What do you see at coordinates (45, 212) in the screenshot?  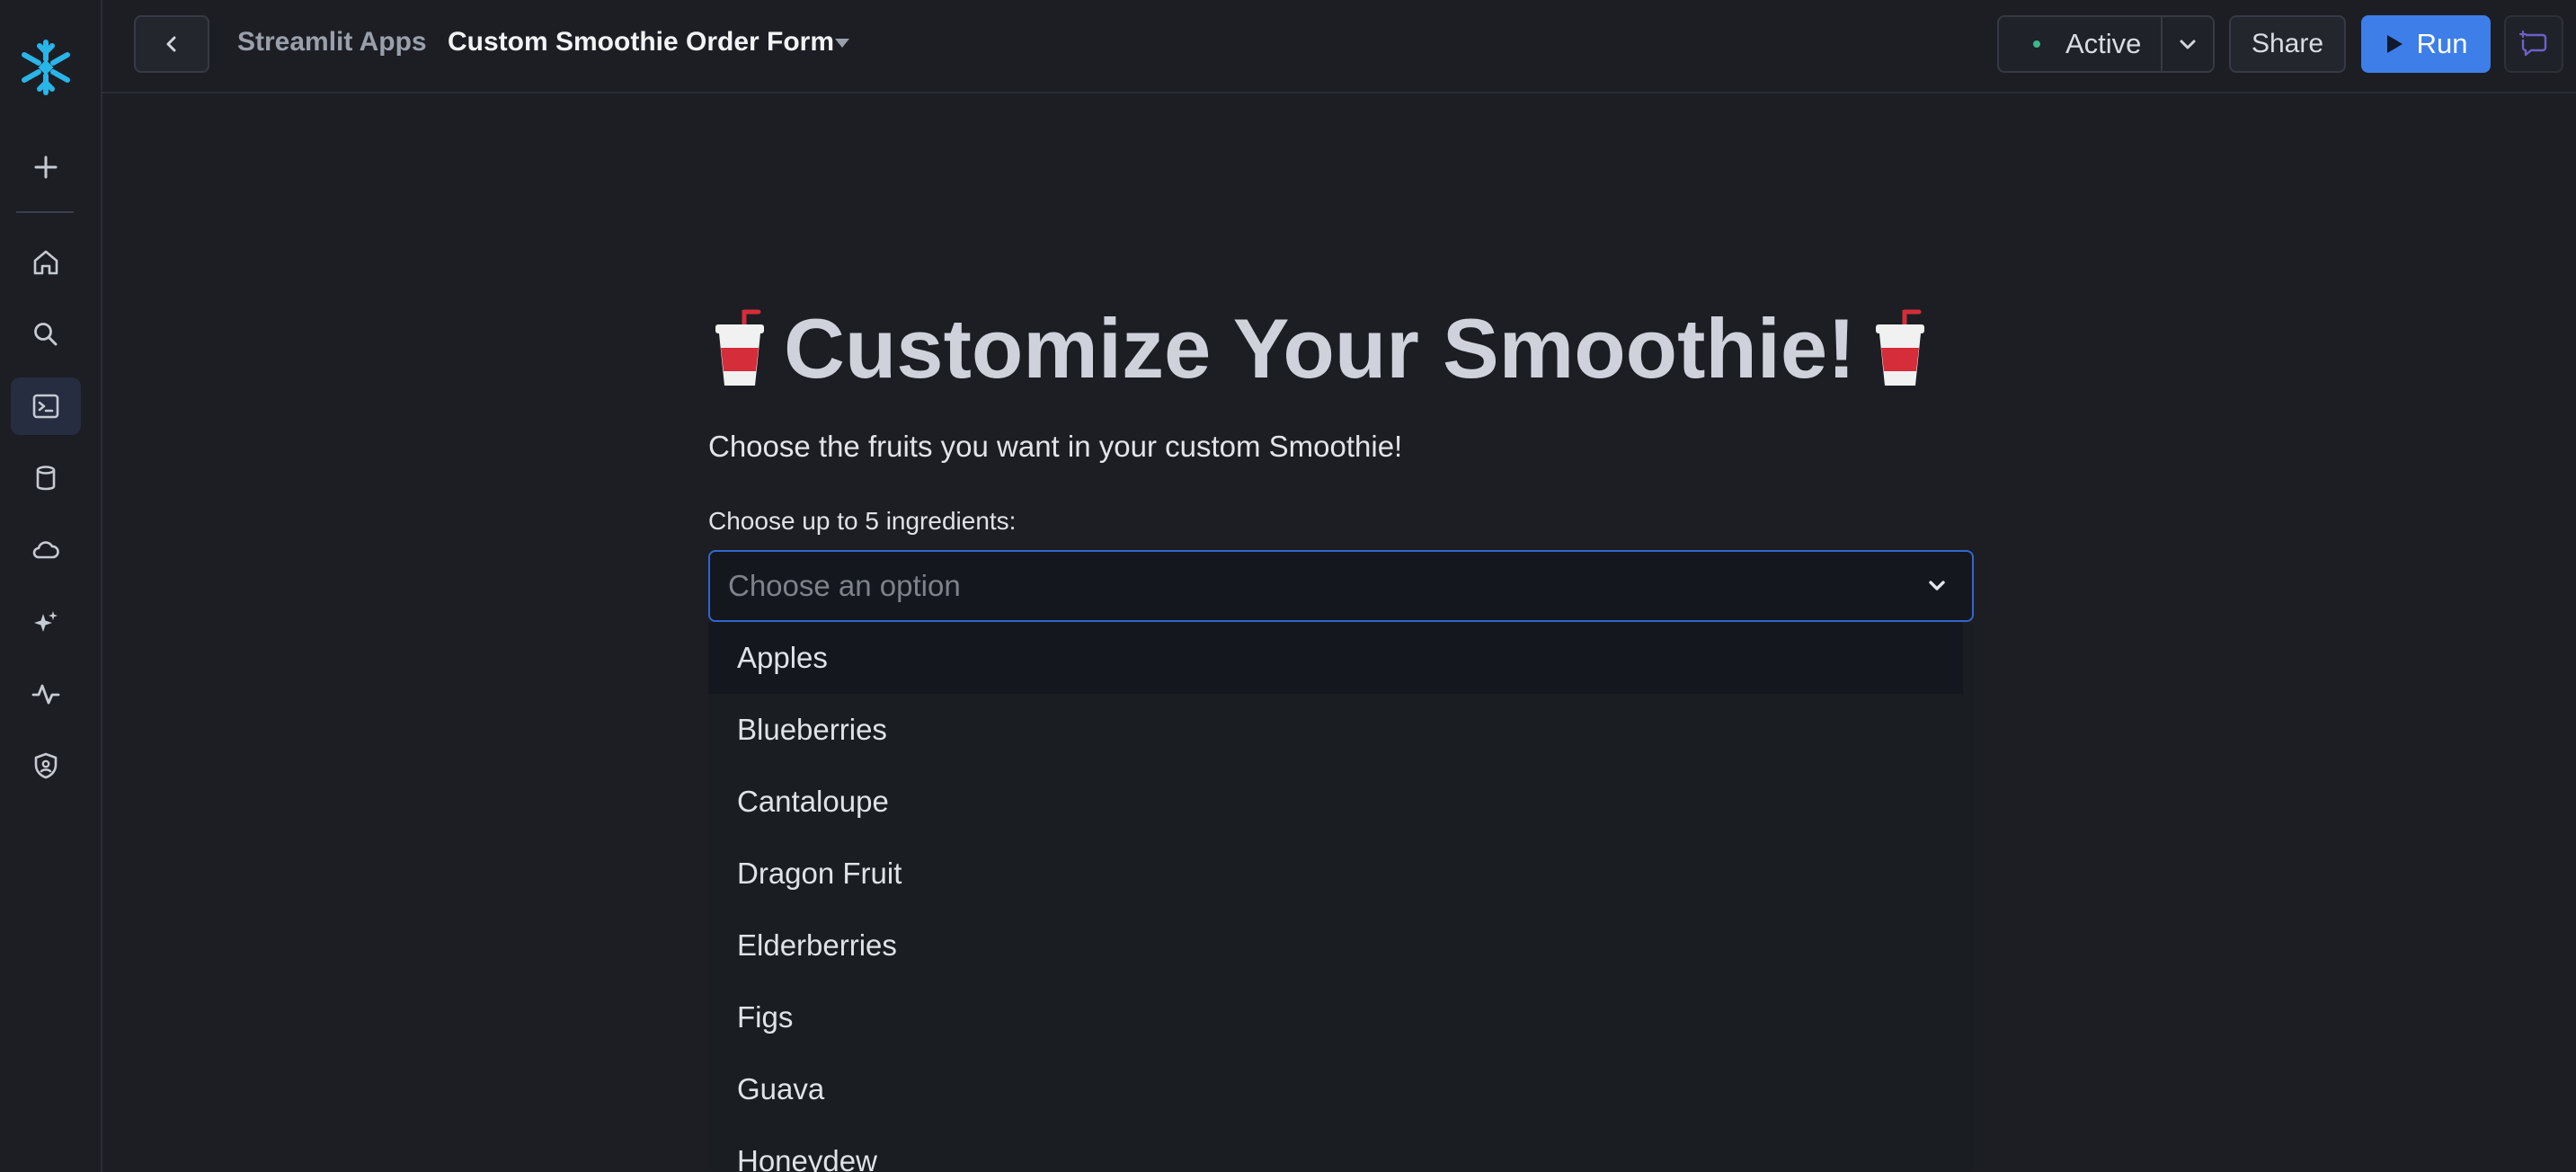 I see `sidebar-divider` at bounding box center [45, 212].